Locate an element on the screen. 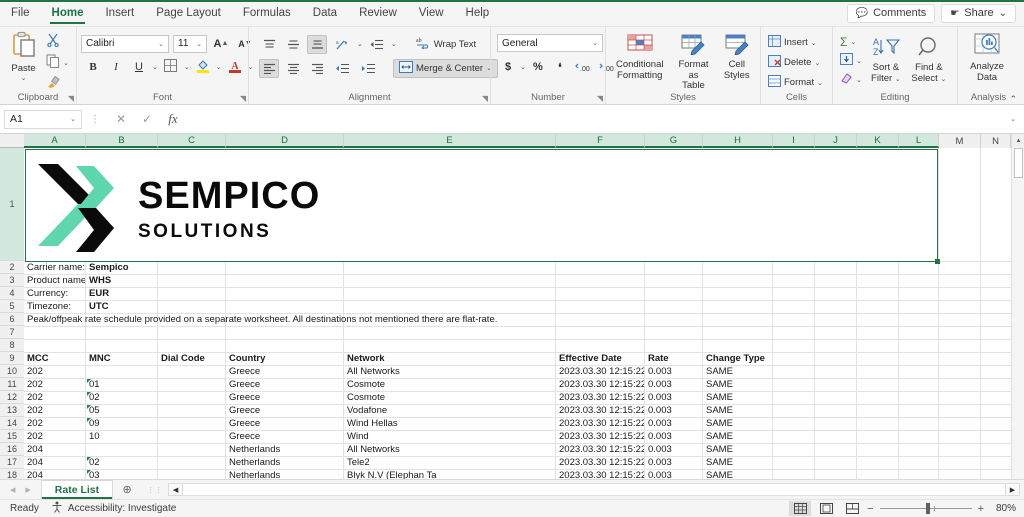 The image size is (1024, 517). tab-data: Data is located at coordinates (325, 13).